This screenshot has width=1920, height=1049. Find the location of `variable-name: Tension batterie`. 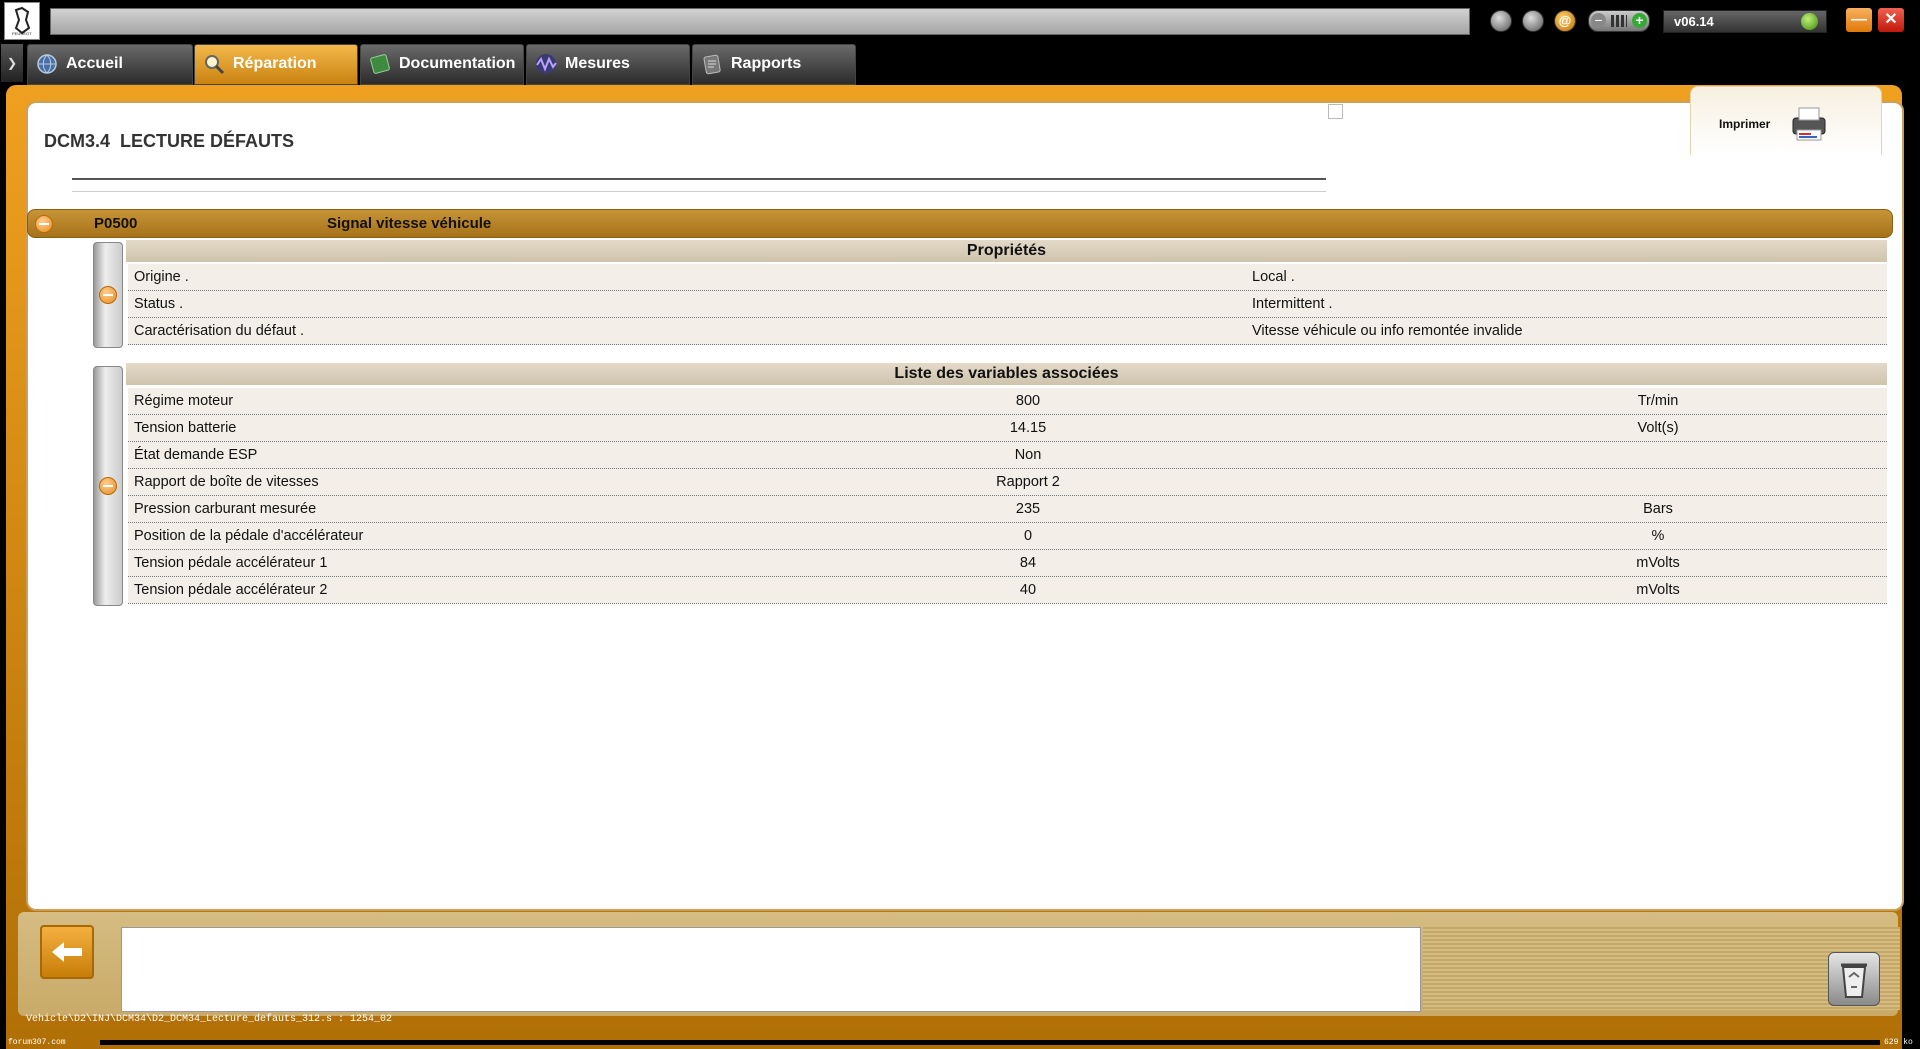

variable-name: Tension batterie is located at coordinates (185, 428).